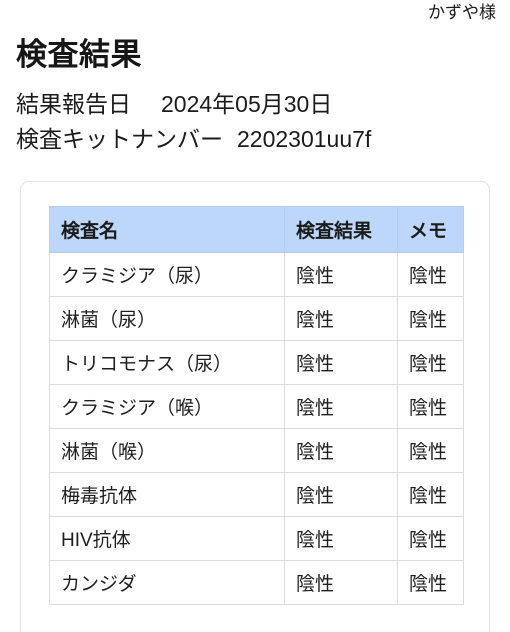 The image size is (510, 632). I want to click on page-title: 検査結果, so click(79, 54).